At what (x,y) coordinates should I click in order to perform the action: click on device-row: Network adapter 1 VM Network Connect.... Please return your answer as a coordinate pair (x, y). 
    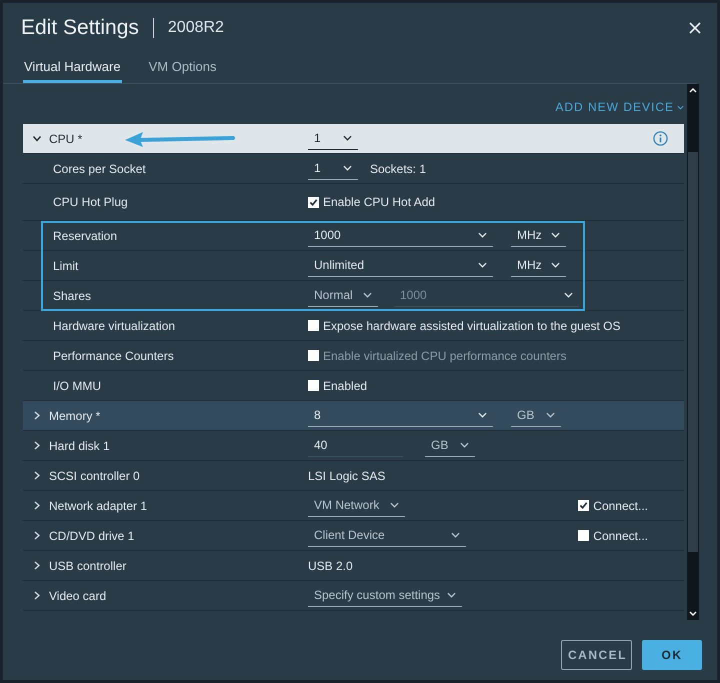
    Looking at the image, I should click on (353, 506).